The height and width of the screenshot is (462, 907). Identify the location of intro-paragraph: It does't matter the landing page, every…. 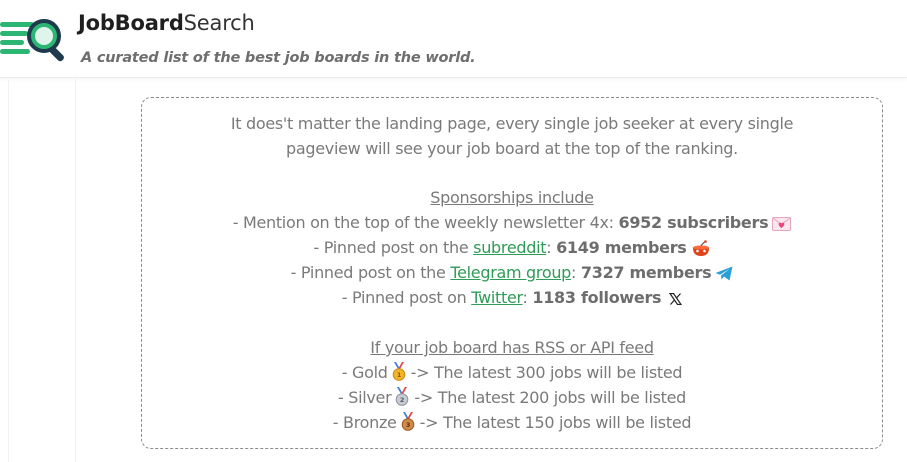
(512, 136).